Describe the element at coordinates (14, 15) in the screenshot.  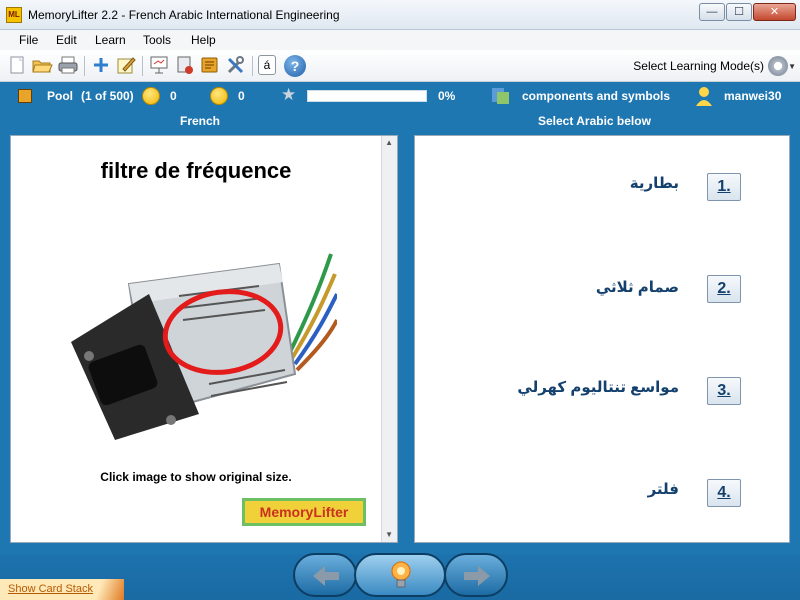
I see `app-icon: ML` at that location.